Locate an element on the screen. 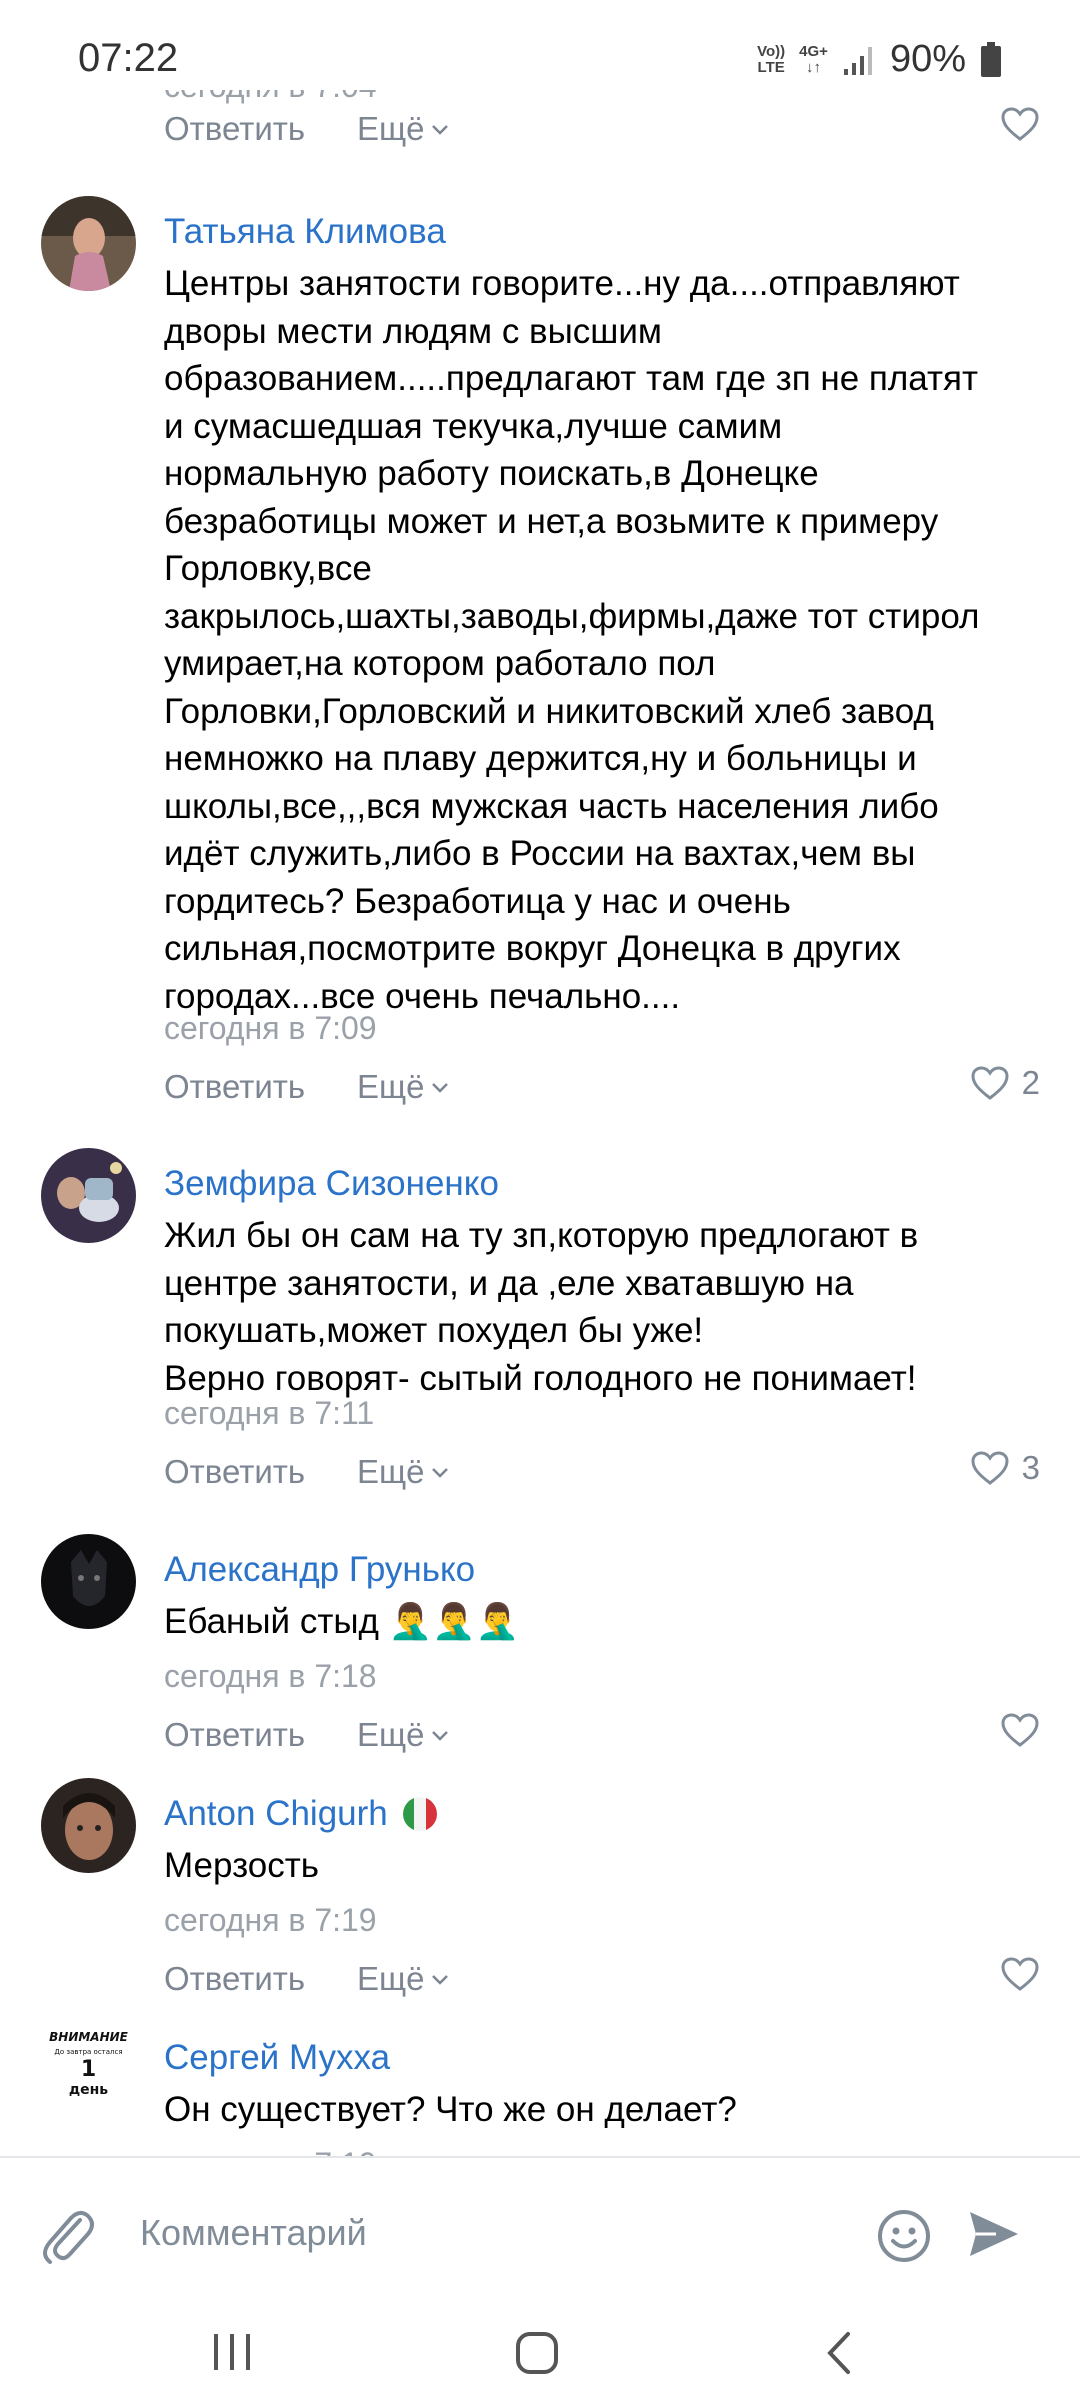  comment-text: Мерзость is located at coordinates (241, 1865).